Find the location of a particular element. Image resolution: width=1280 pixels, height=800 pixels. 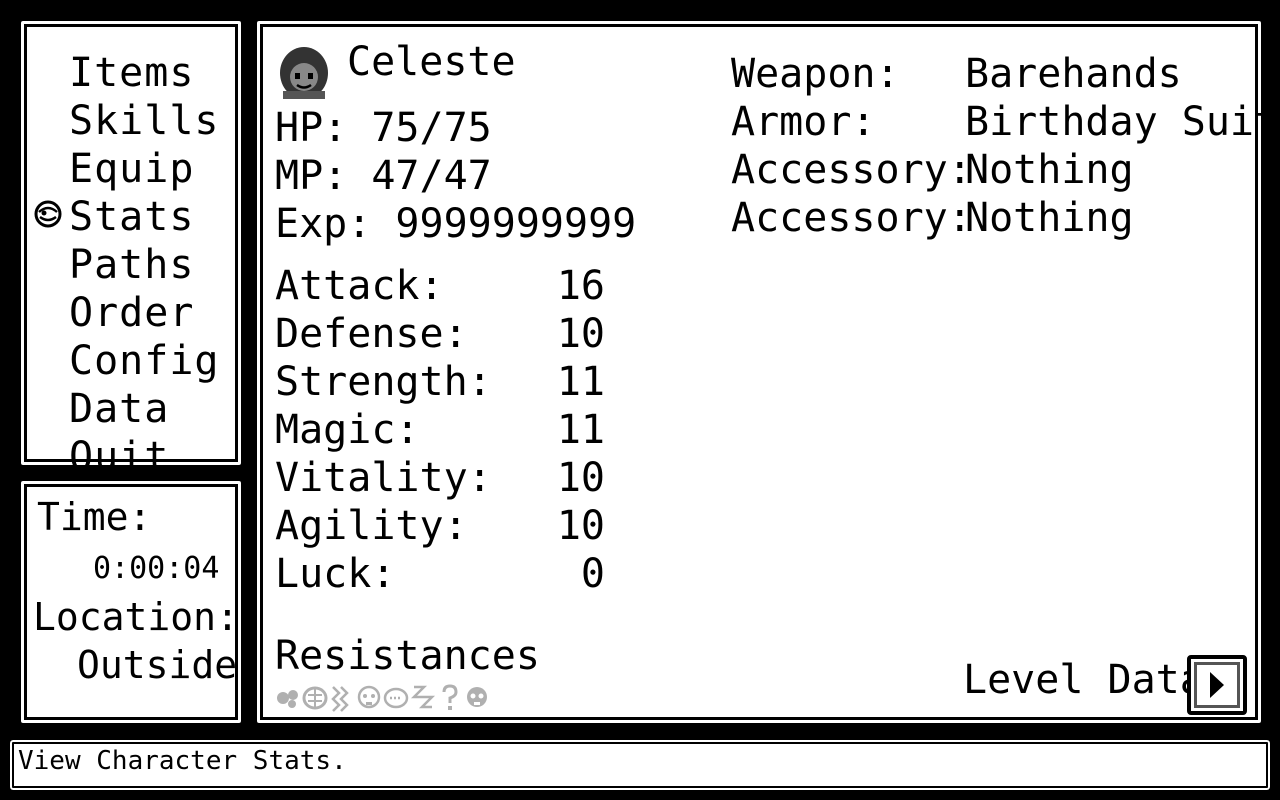

menu-item-config: Config is located at coordinates (144, 361).